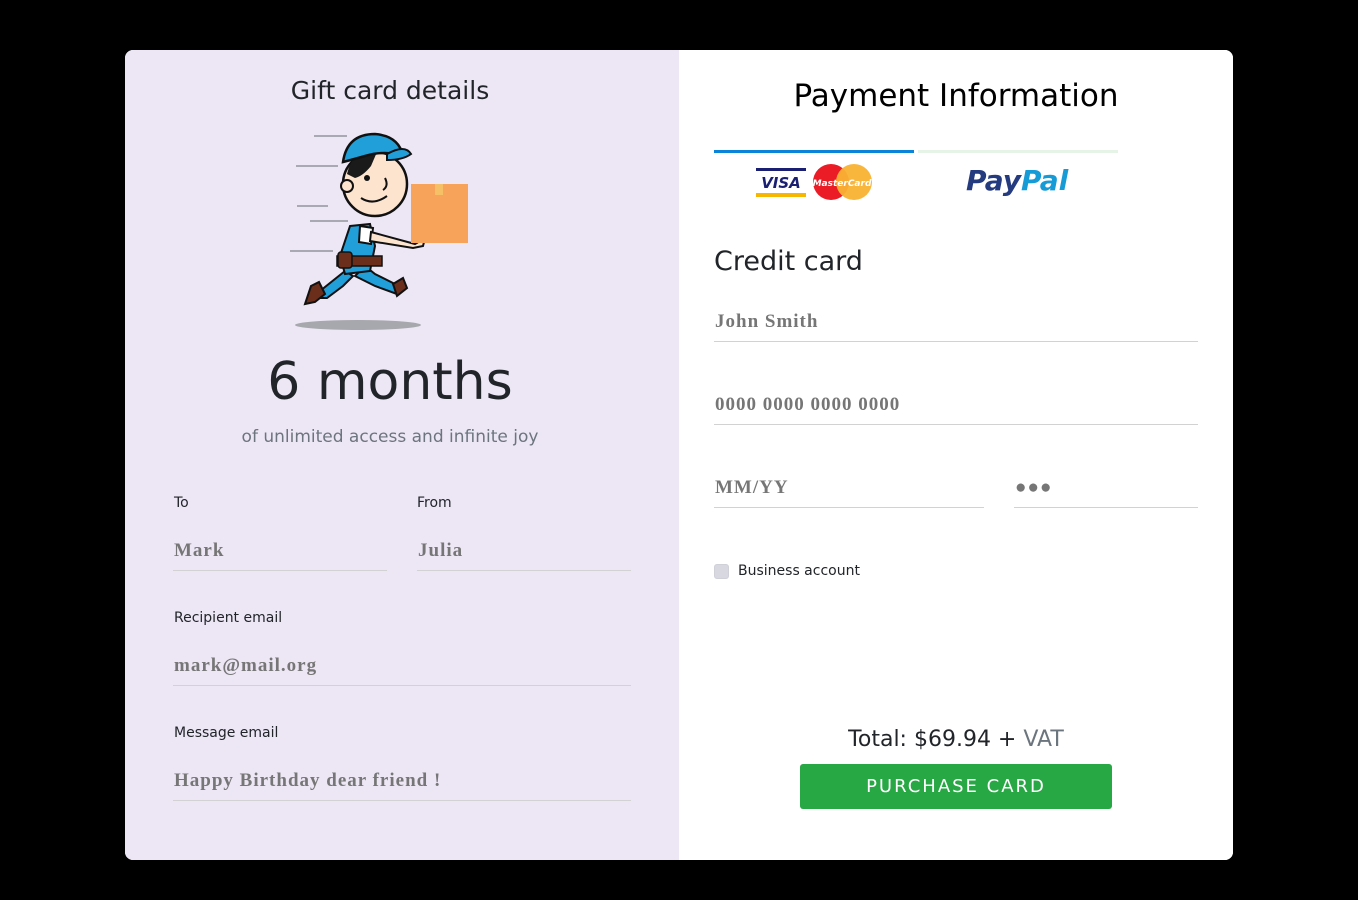 This screenshot has width=1358, height=900. Describe the element at coordinates (226, 733) in the screenshot. I see `message-label: Message email` at that location.